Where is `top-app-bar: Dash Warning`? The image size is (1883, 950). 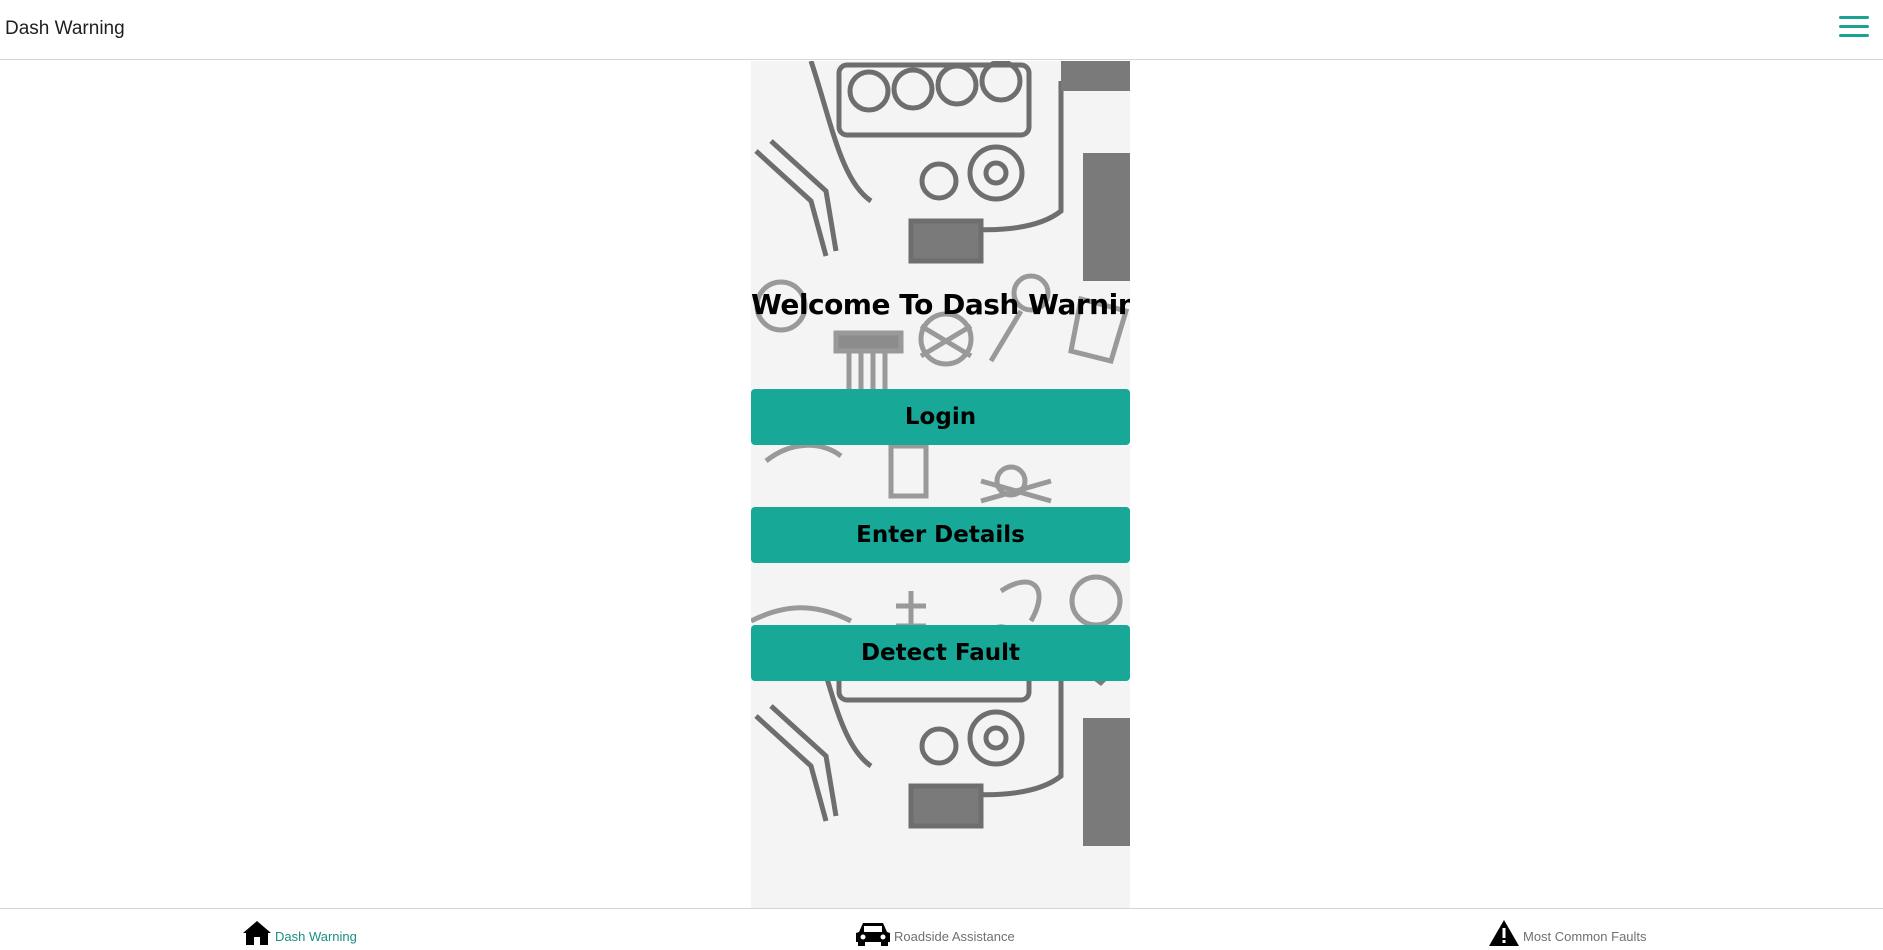
top-app-bar: Dash Warning is located at coordinates (941, 30).